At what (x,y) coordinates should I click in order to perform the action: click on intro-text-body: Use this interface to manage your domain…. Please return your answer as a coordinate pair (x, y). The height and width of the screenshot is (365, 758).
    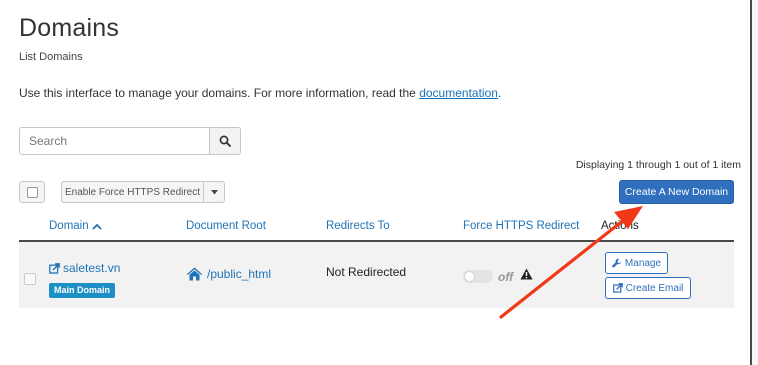
    Looking at the image, I should click on (219, 93).